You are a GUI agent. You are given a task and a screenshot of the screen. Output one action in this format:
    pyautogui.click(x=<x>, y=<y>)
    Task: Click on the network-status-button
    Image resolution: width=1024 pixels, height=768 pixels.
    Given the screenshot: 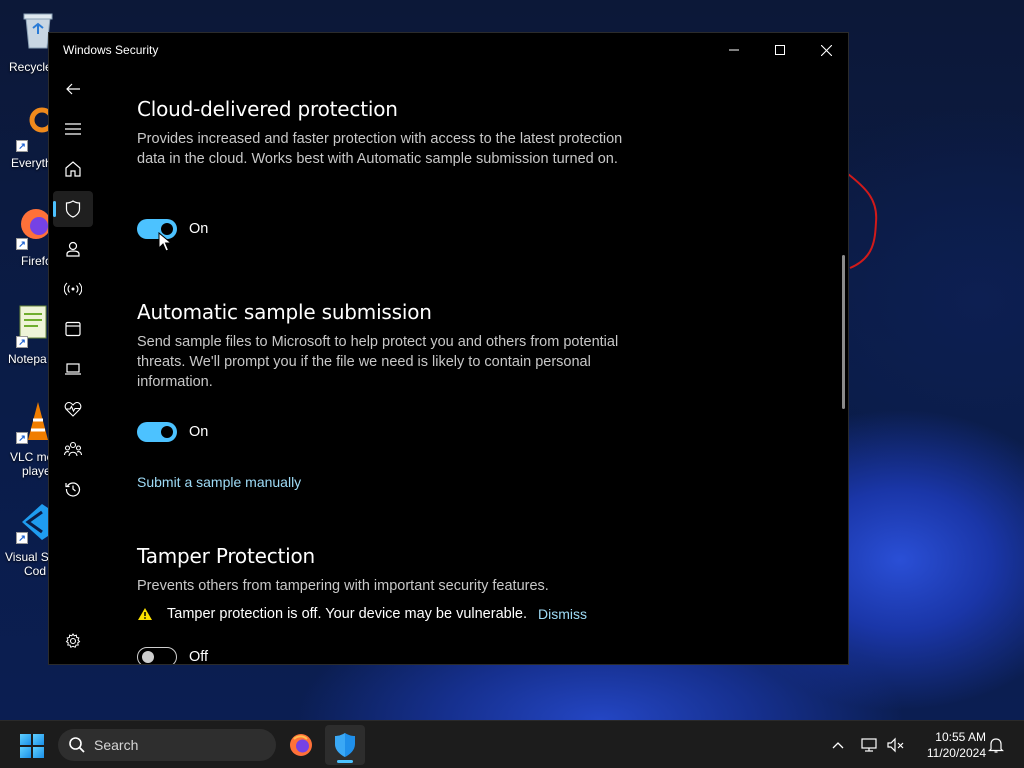 What is the action you would take?
    pyautogui.click(x=870, y=745)
    